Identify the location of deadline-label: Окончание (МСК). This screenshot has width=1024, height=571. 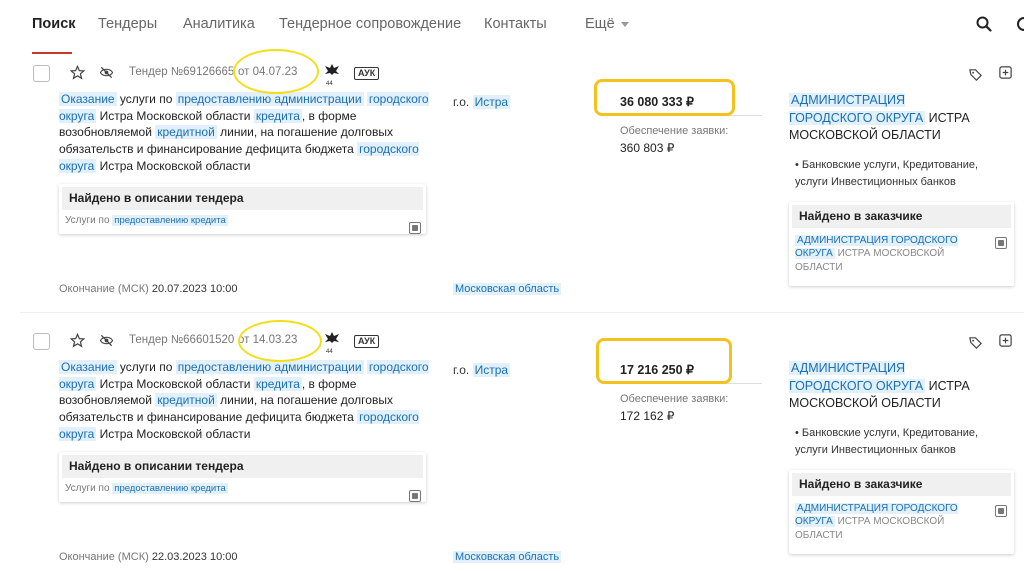
(104, 557).